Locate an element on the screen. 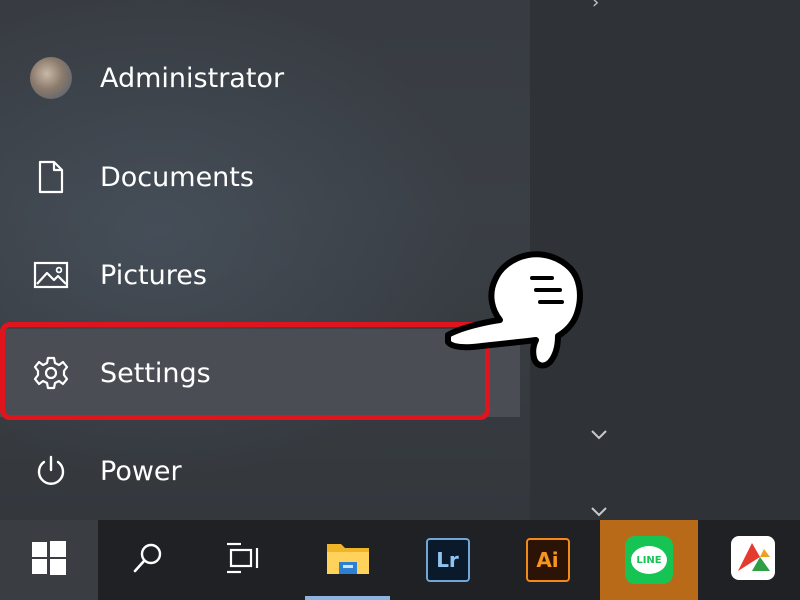 This screenshot has width=800, height=600. chevron-down-icon is located at coordinates (599, 435).